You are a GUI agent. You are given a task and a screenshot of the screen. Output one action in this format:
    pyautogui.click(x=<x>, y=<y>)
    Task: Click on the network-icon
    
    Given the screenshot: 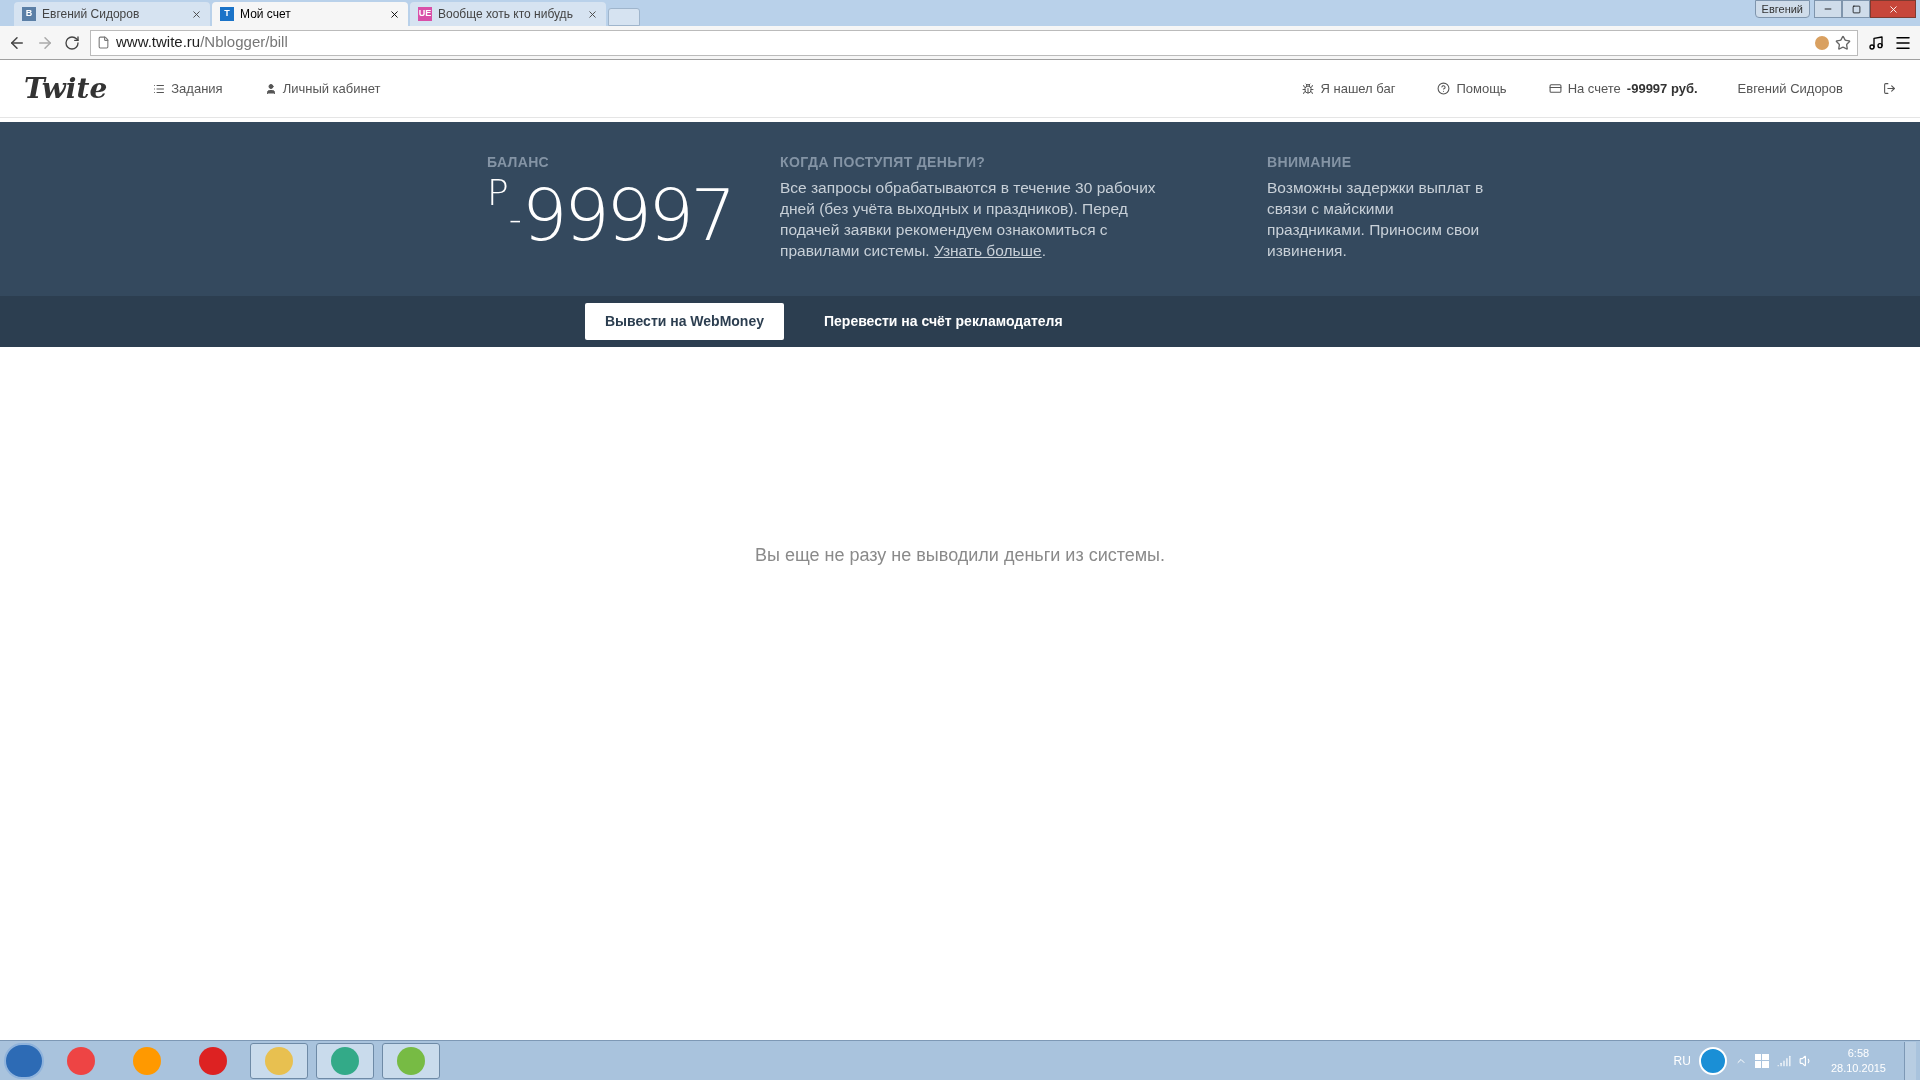 What is the action you would take?
    pyautogui.click(x=1783, y=1060)
    